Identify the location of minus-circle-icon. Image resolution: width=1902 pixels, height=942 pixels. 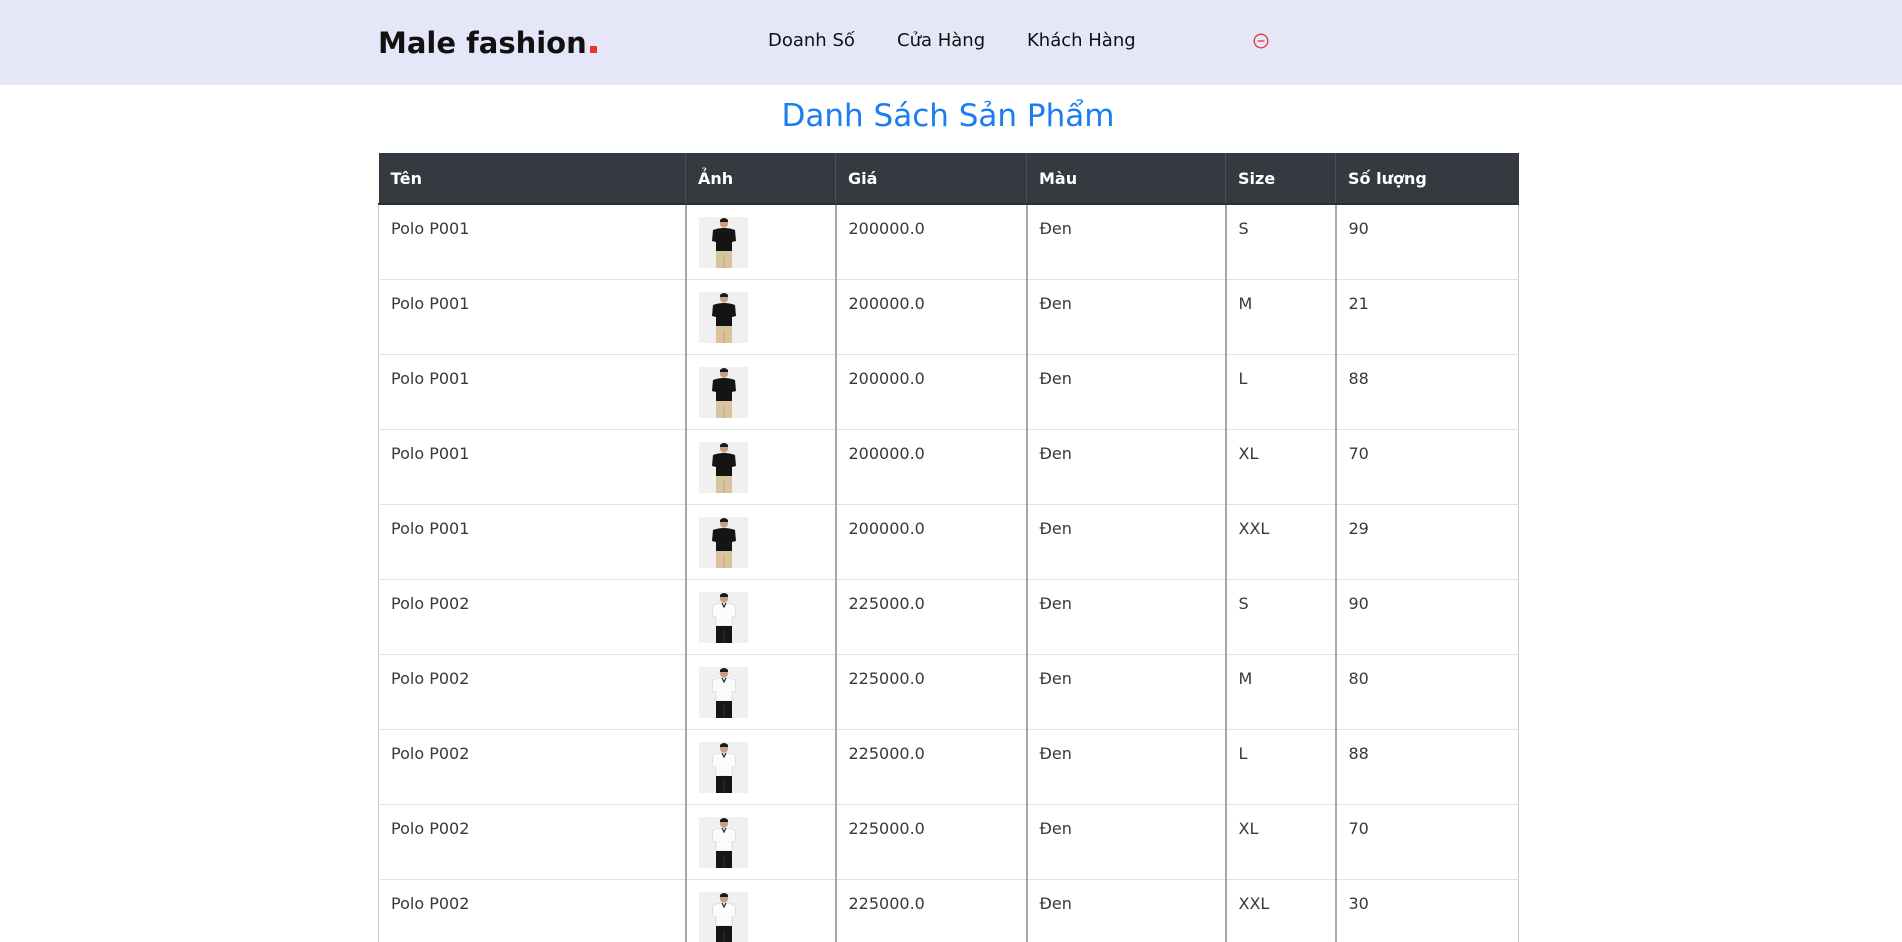
(1261, 41).